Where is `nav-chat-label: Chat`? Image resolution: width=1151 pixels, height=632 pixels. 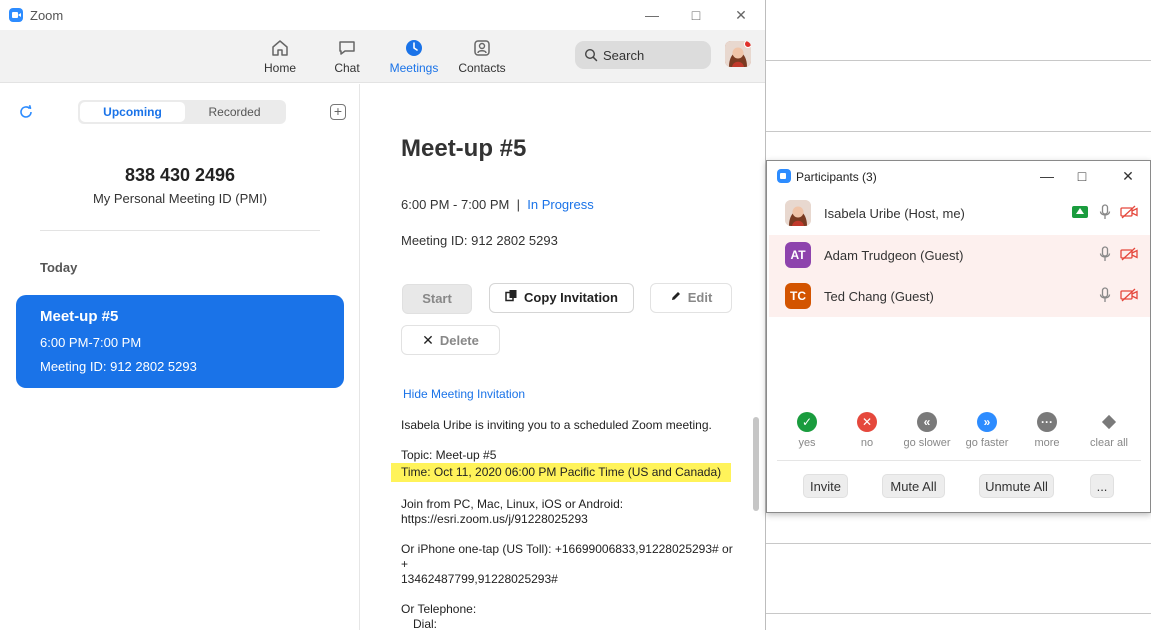 nav-chat-label: Chat is located at coordinates (347, 68).